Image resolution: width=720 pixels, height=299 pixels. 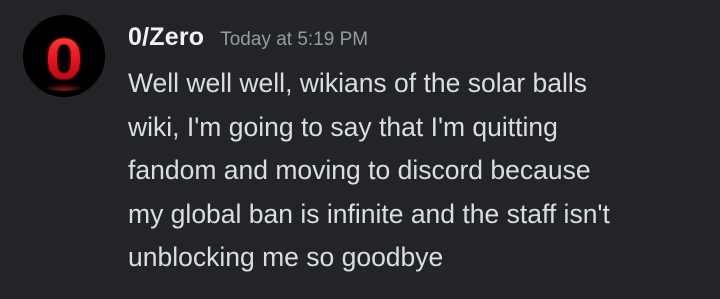 I want to click on red-zero-logo-icon: 0, so click(x=64, y=56).